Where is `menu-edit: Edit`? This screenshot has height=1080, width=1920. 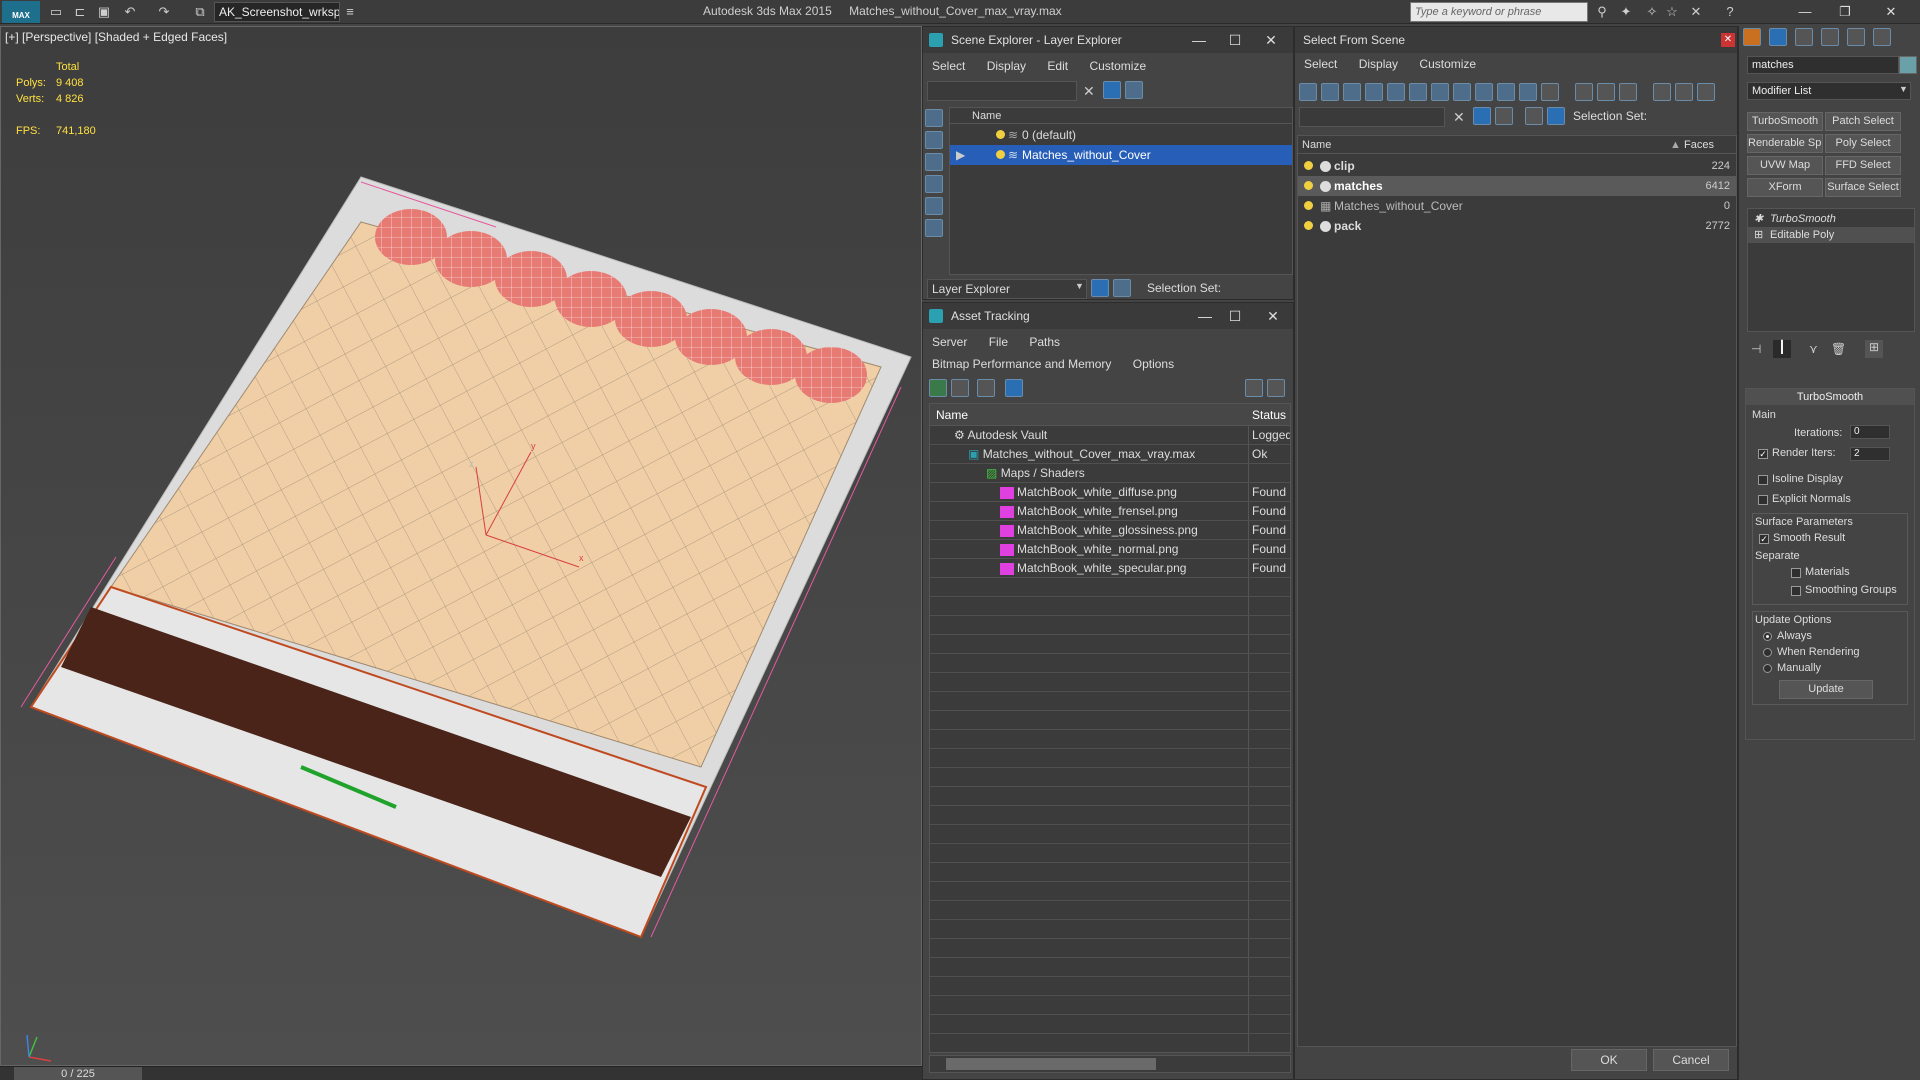 menu-edit: Edit is located at coordinates (1057, 66).